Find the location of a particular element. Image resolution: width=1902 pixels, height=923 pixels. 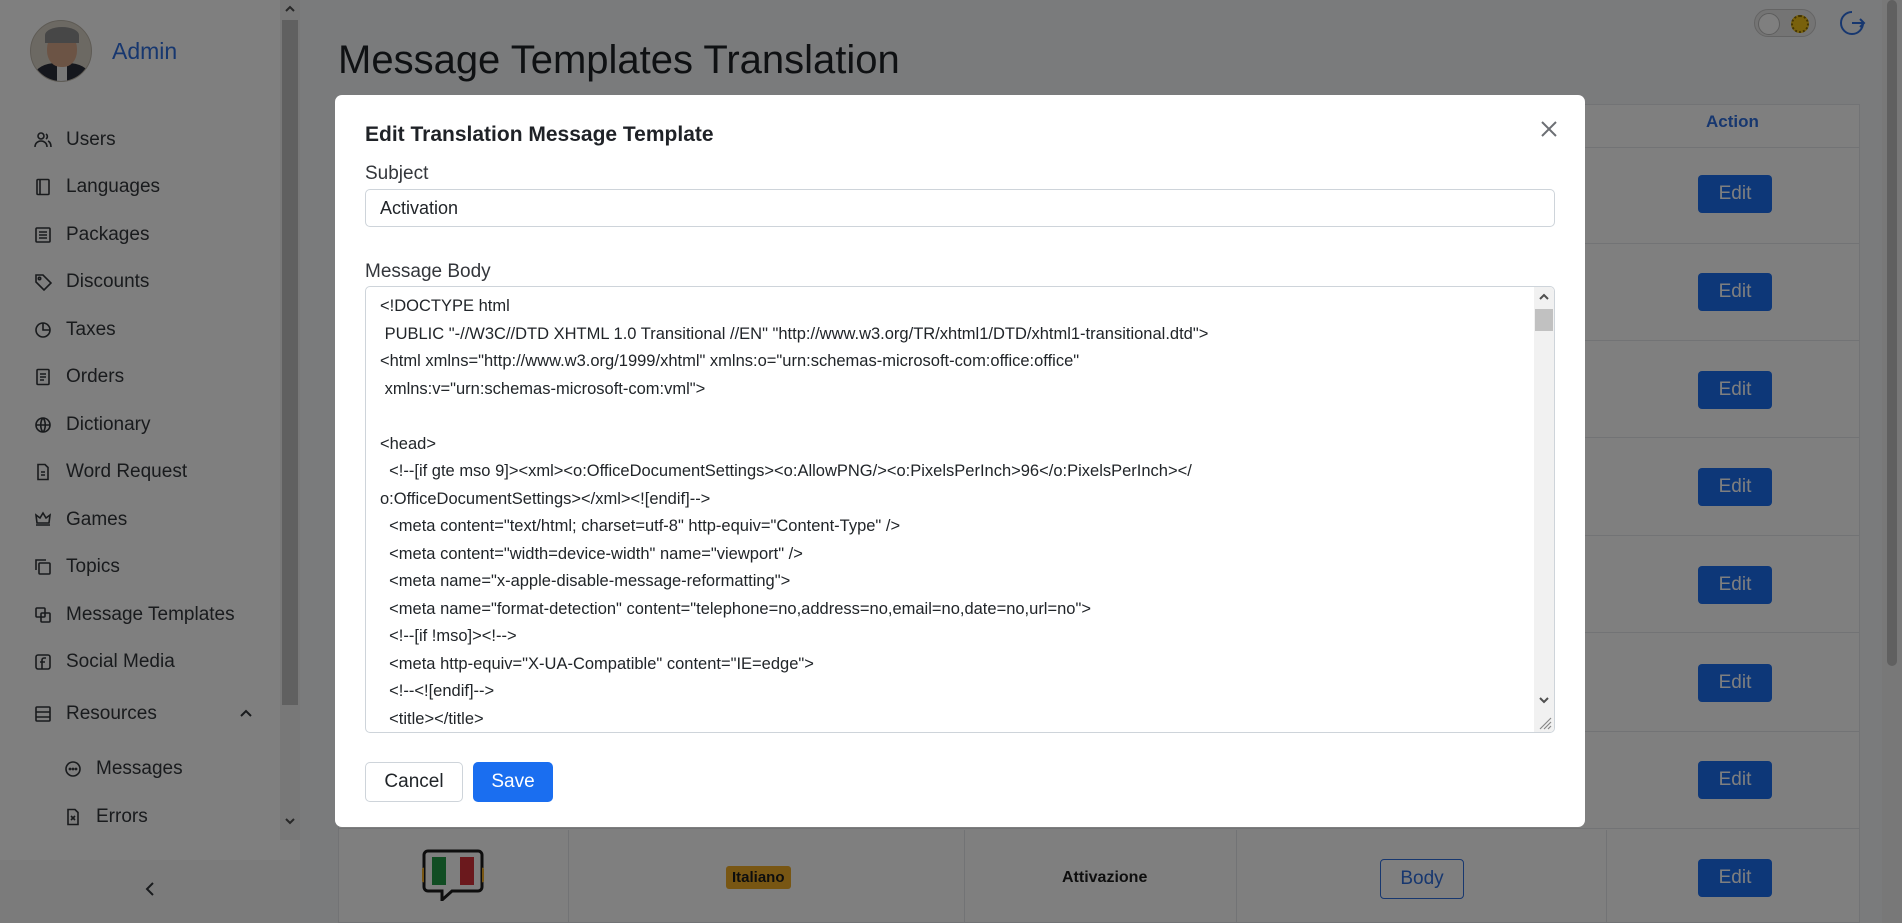

resize-handle-icon is located at coordinates (1545, 723).